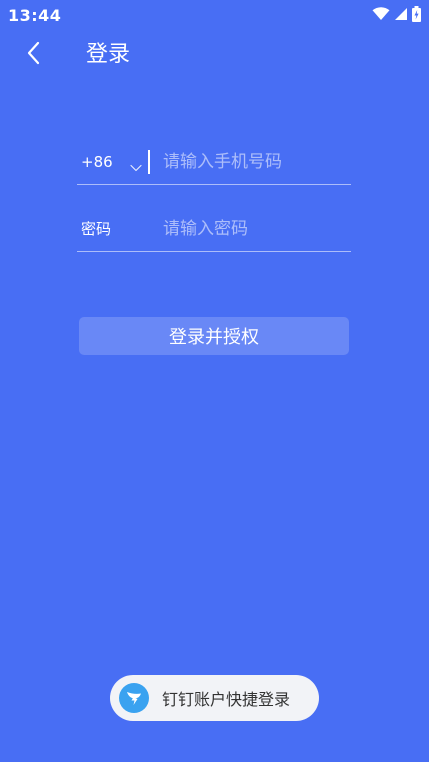 Image resolution: width=429 pixels, height=762 pixels. I want to click on country-code-selector: +86, so click(97, 162).